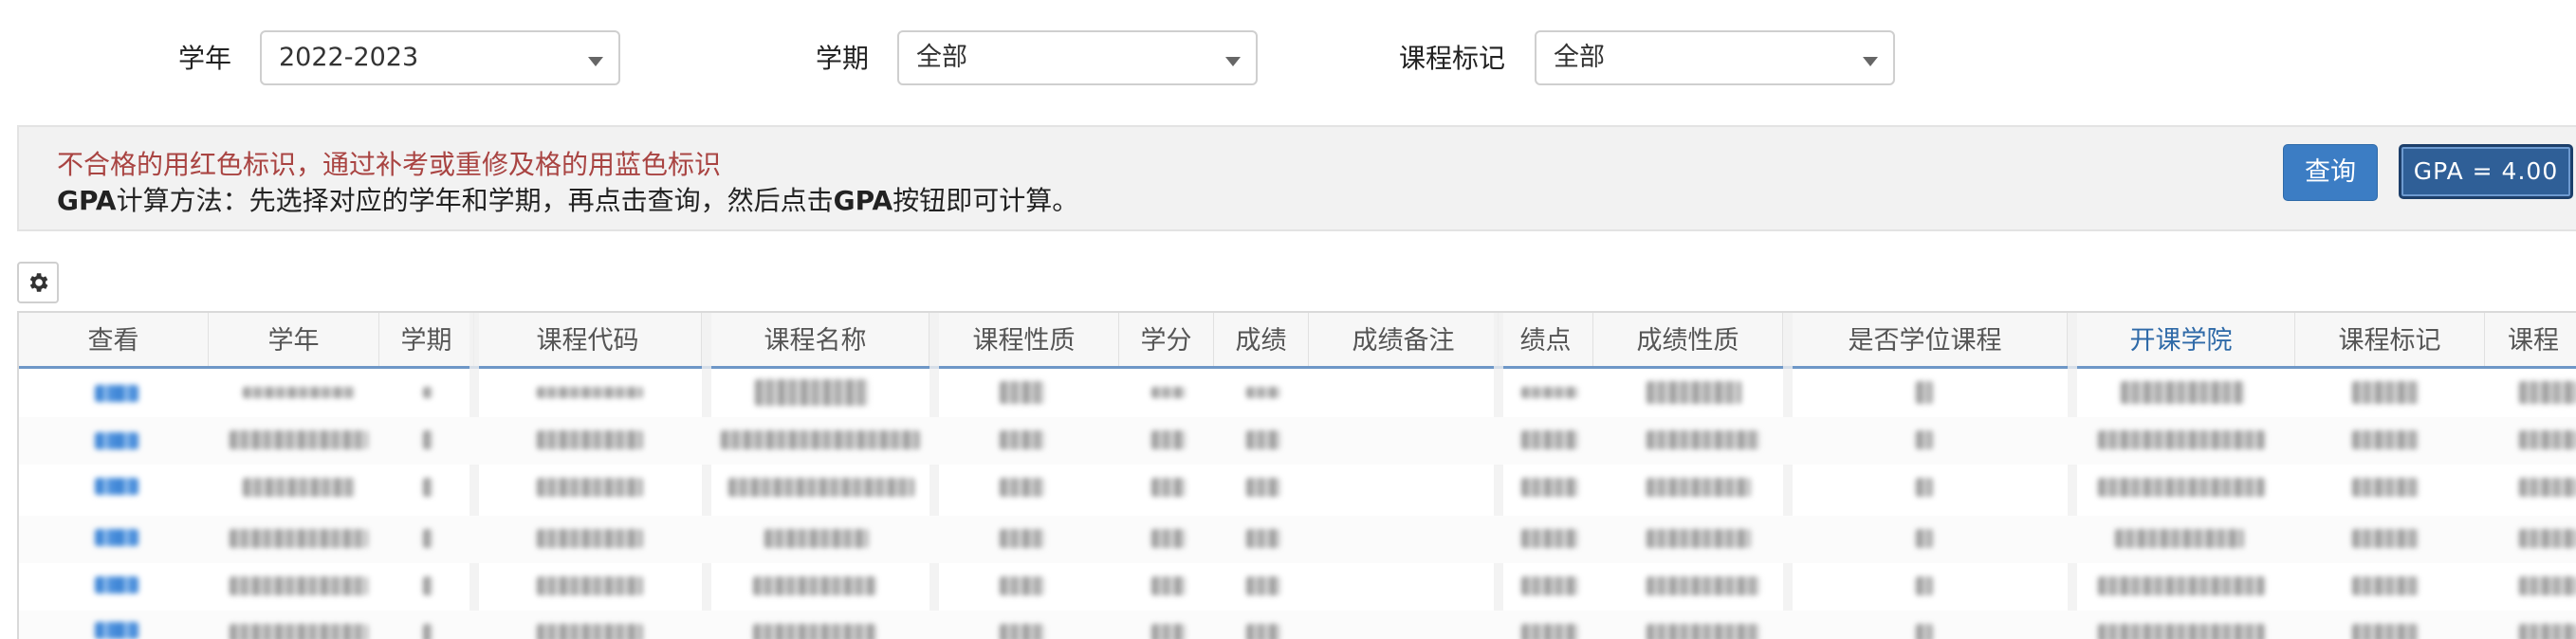 This screenshot has height=639, width=2576. What do you see at coordinates (2390, 339) in the screenshot?
I see `column-header-course-mark: 课程标记` at bounding box center [2390, 339].